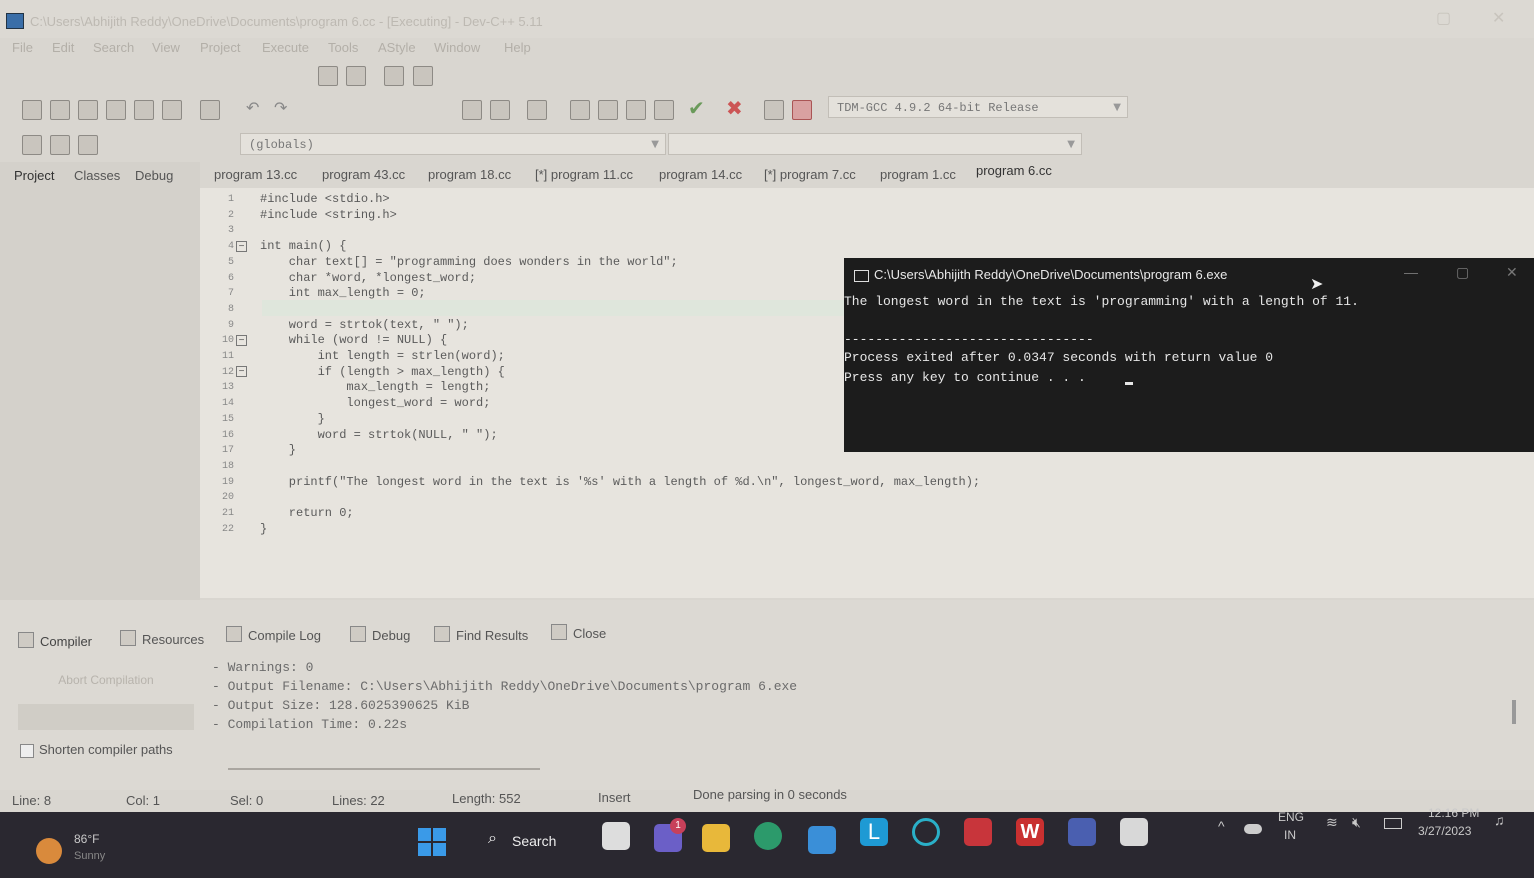  What do you see at coordinates (230, 325) in the screenshot?
I see `line-number: 9` at bounding box center [230, 325].